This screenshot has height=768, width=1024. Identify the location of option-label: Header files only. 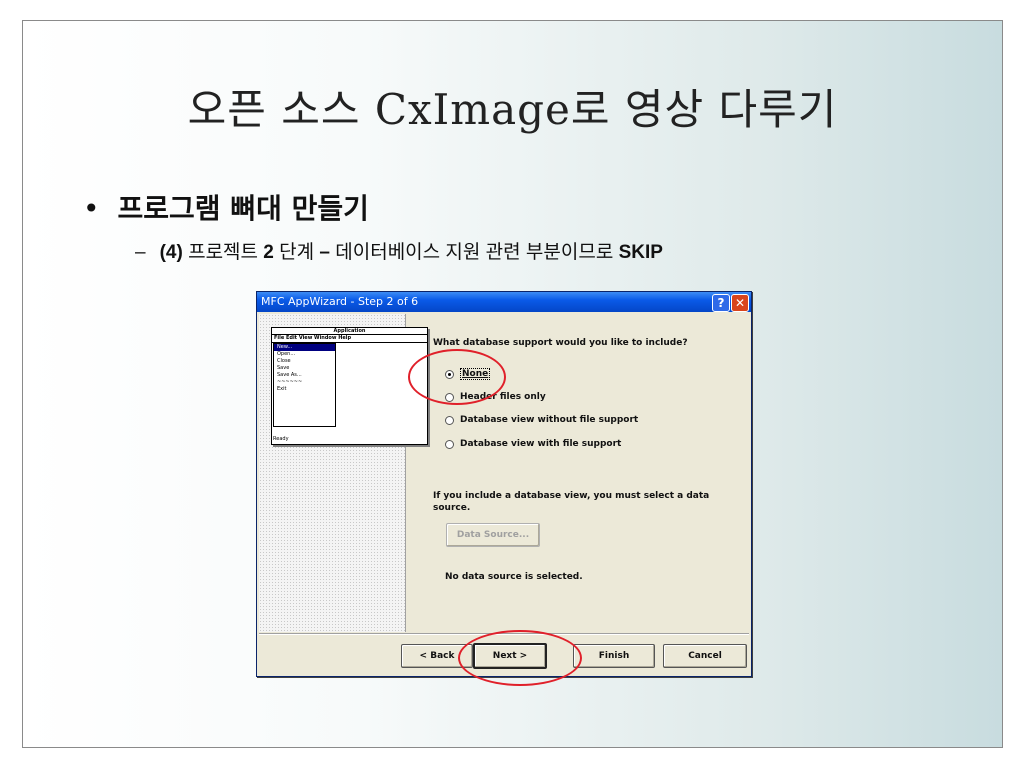
(503, 397).